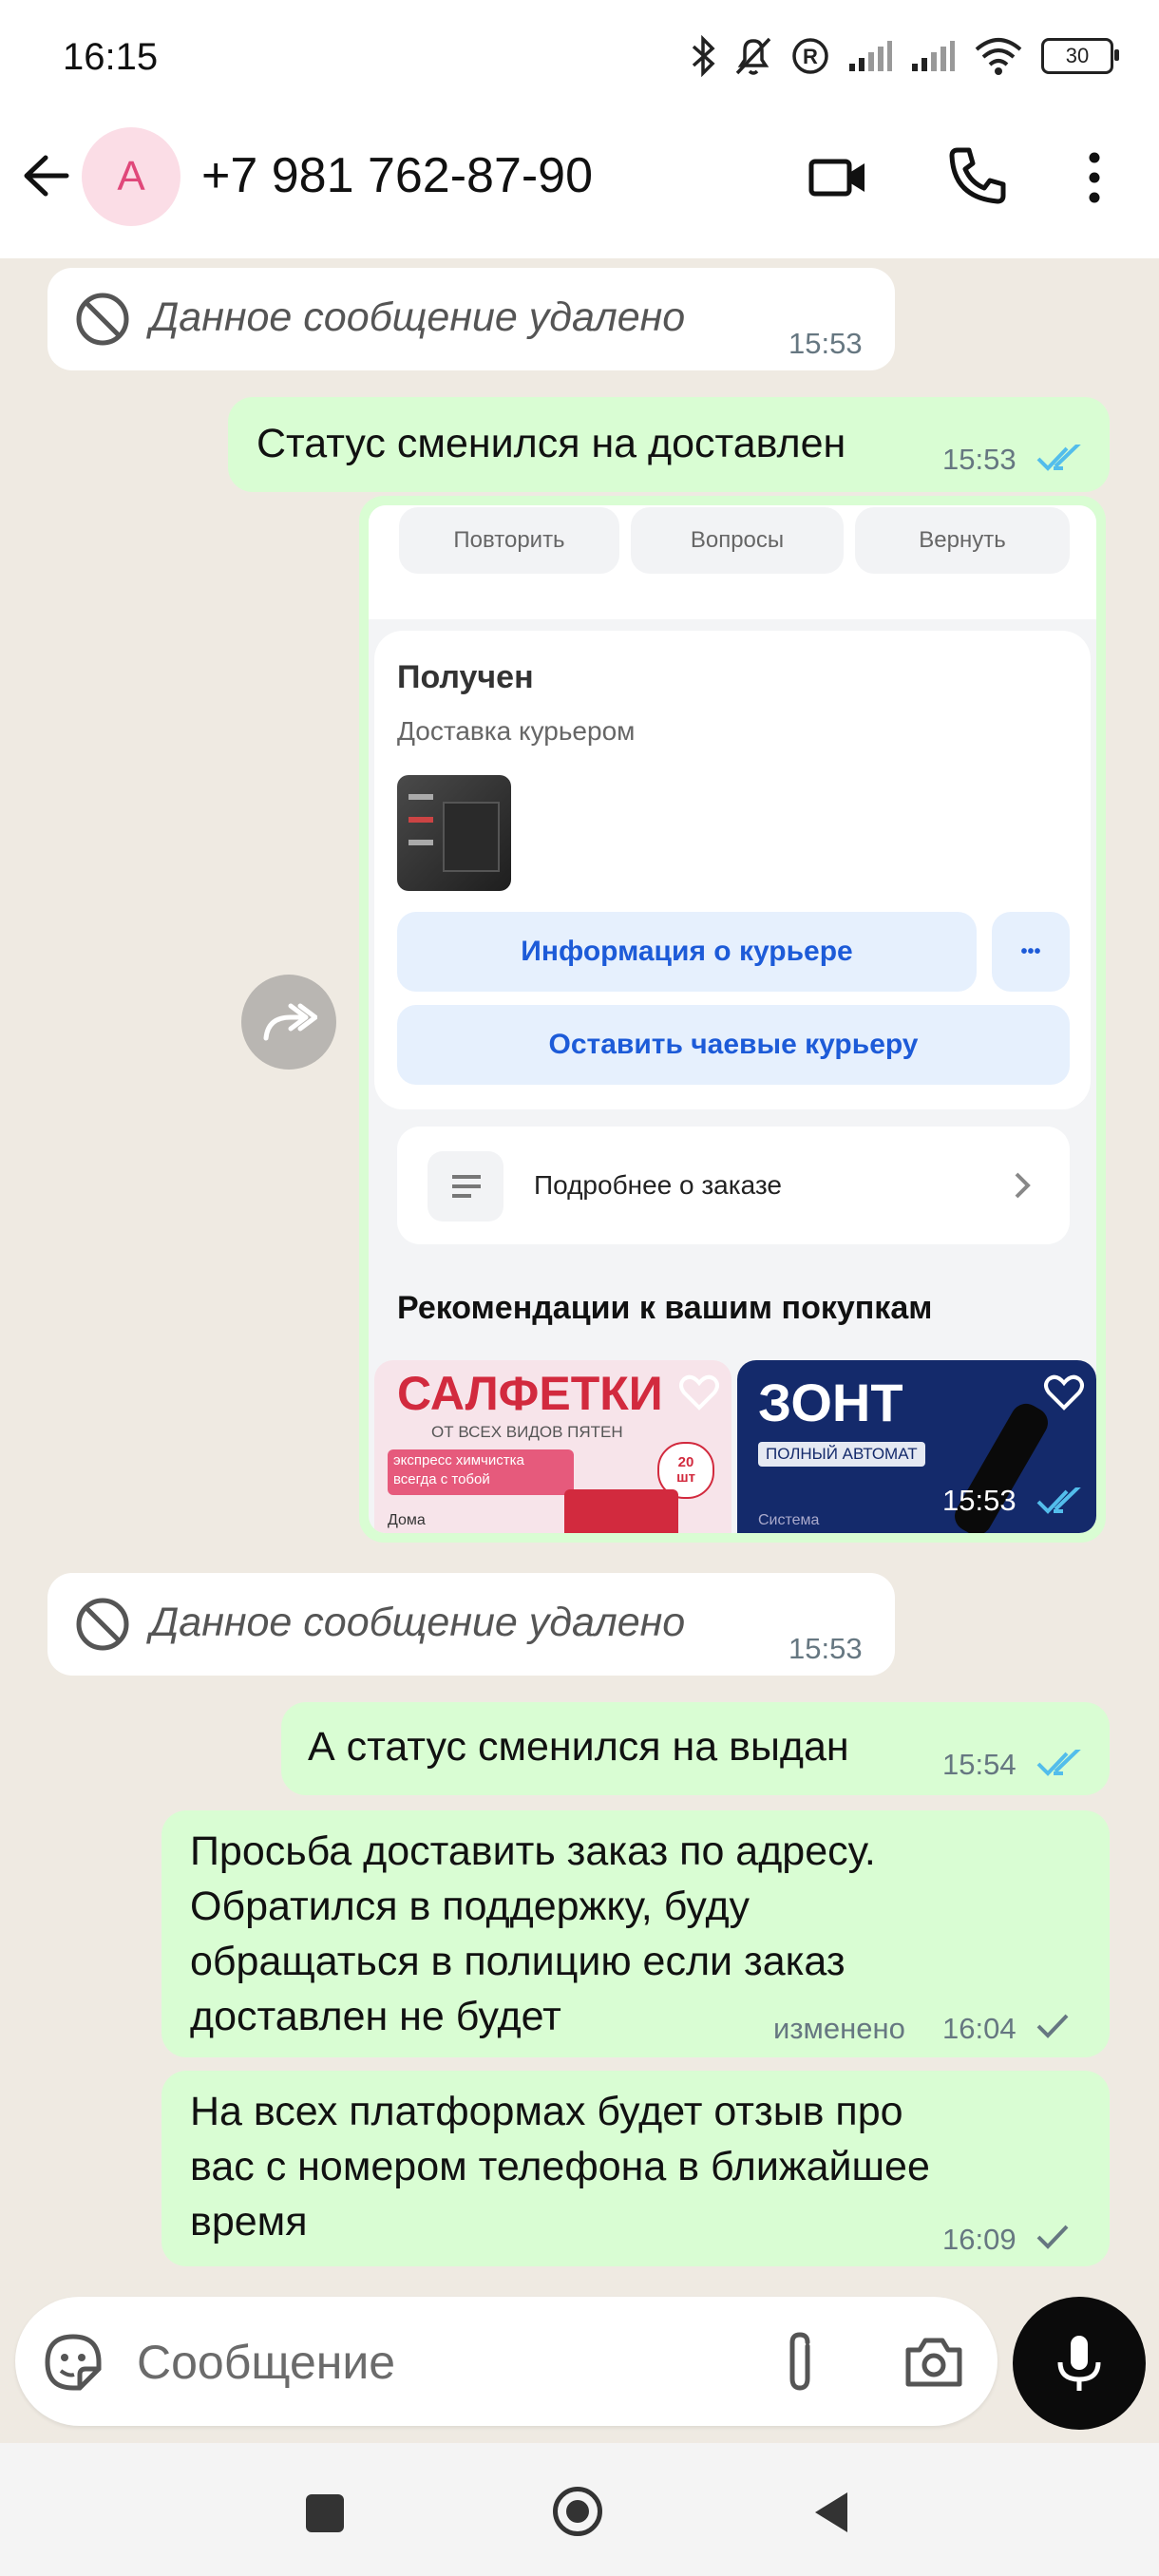 This screenshot has width=1159, height=2576. Describe the element at coordinates (665, 1308) in the screenshot. I see `recommendations-title: Рекомендации к вашим покупкам` at that location.